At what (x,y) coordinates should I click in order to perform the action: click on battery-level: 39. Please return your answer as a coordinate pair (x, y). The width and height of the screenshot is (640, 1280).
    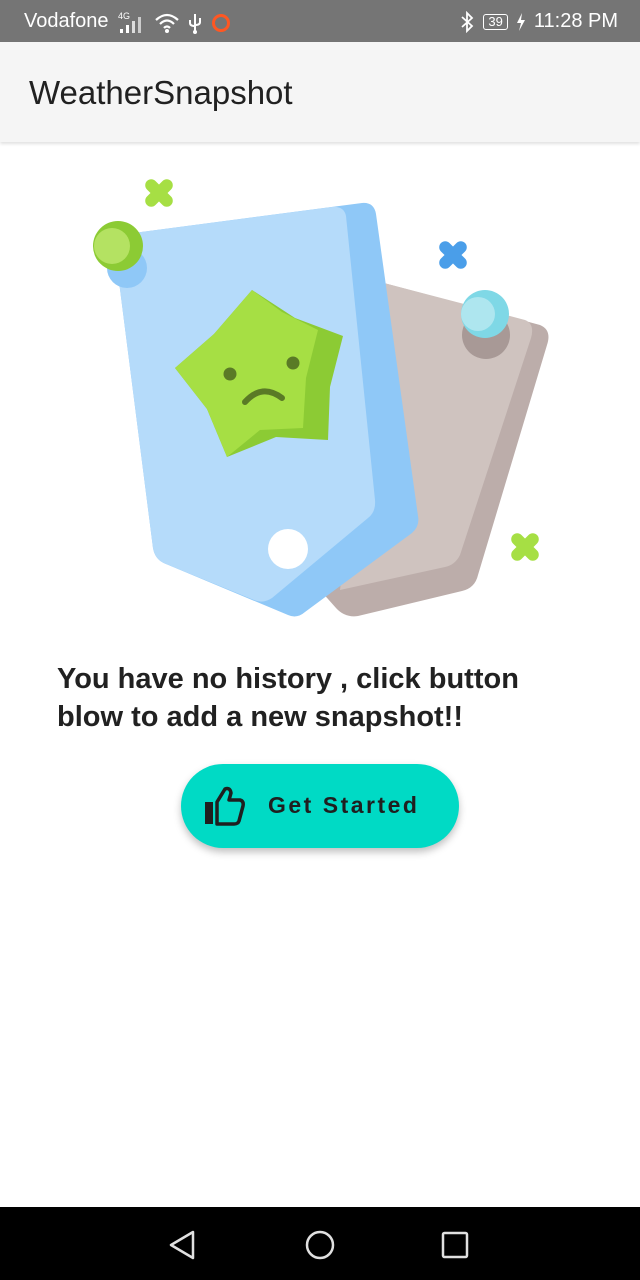
    Looking at the image, I should click on (495, 21).